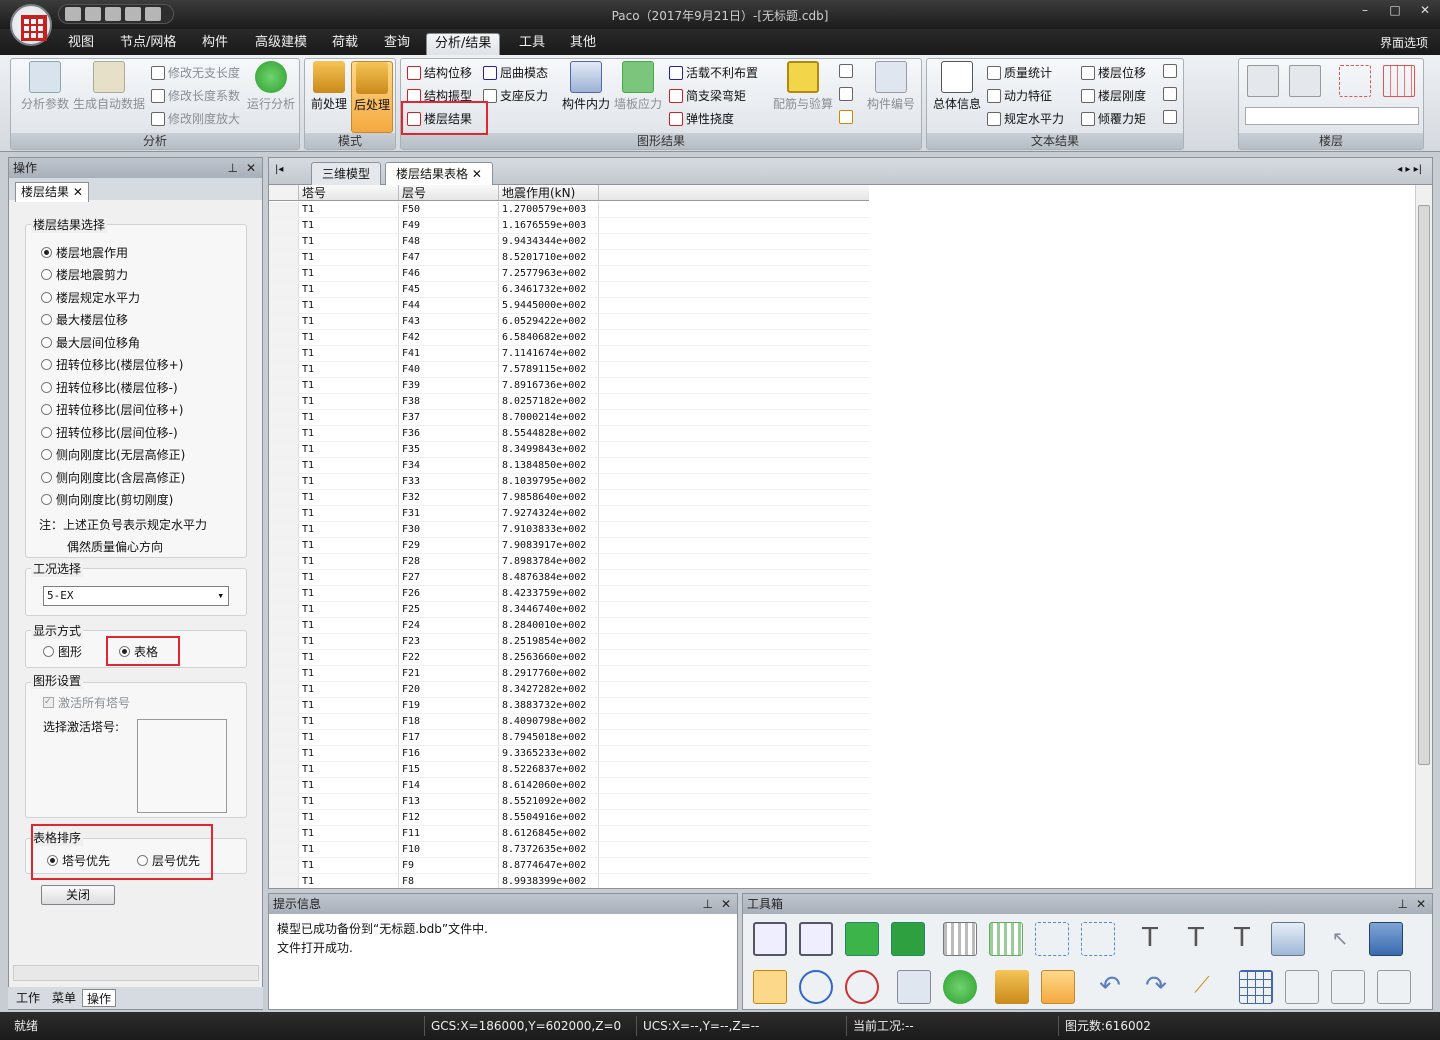 This screenshot has height=1040, width=1440. Describe the element at coordinates (569, 786) in the screenshot. I see `table-row: T1 F14 8.6142060e+002` at that location.